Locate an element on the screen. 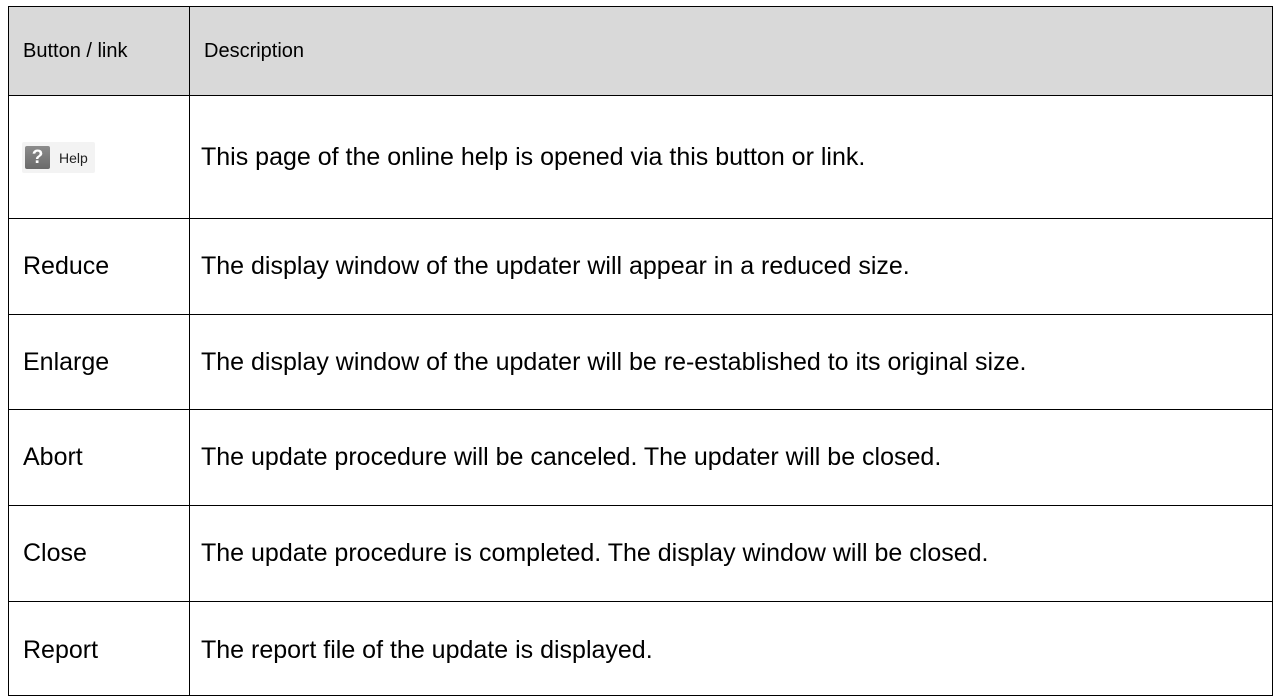 This screenshot has width=1273, height=696. question-mark-icon: ? is located at coordinates (37, 158).